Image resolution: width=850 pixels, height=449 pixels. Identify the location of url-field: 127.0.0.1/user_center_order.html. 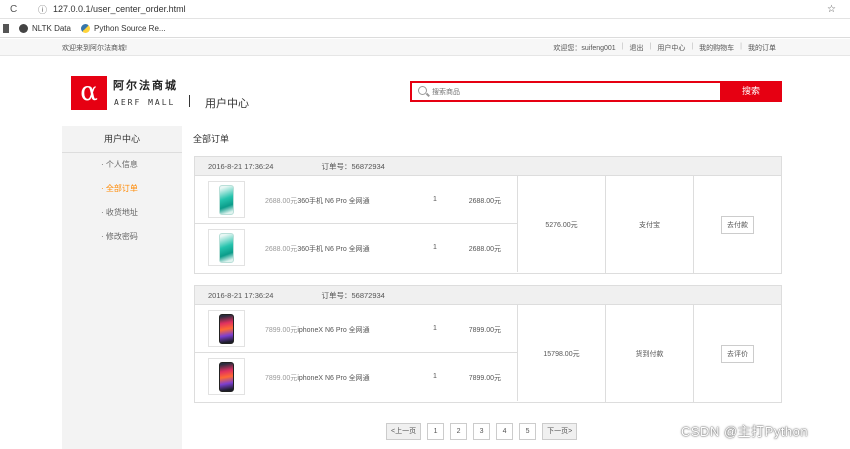
(119, 9).